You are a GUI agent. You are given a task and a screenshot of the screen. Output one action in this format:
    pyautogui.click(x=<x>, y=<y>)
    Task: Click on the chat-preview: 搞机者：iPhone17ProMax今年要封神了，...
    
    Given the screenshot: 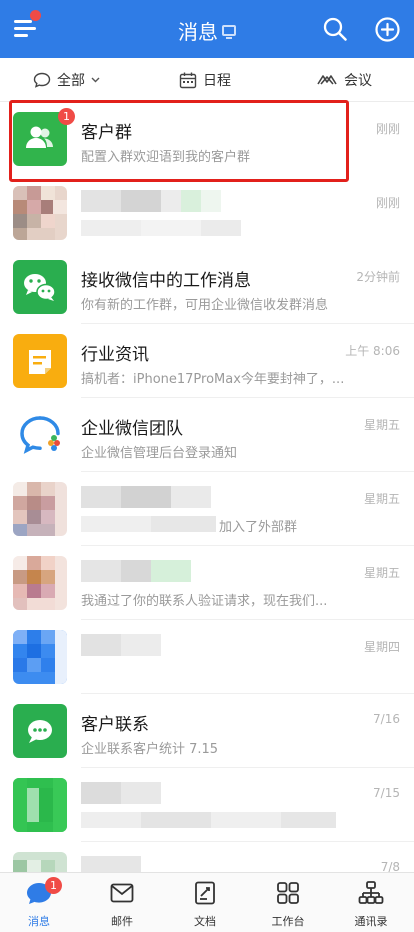 What is the action you would take?
    pyautogui.click(x=213, y=379)
    